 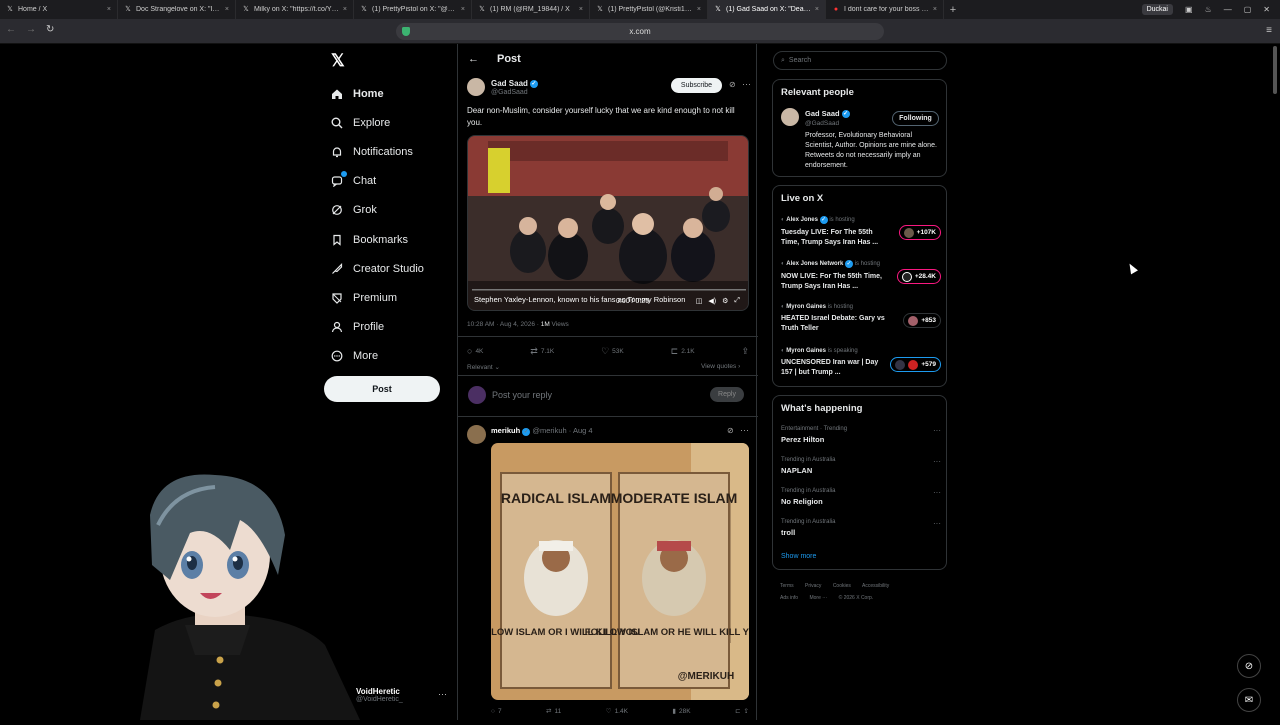 I want to click on sidebar-item-more: More, so click(x=377, y=356).